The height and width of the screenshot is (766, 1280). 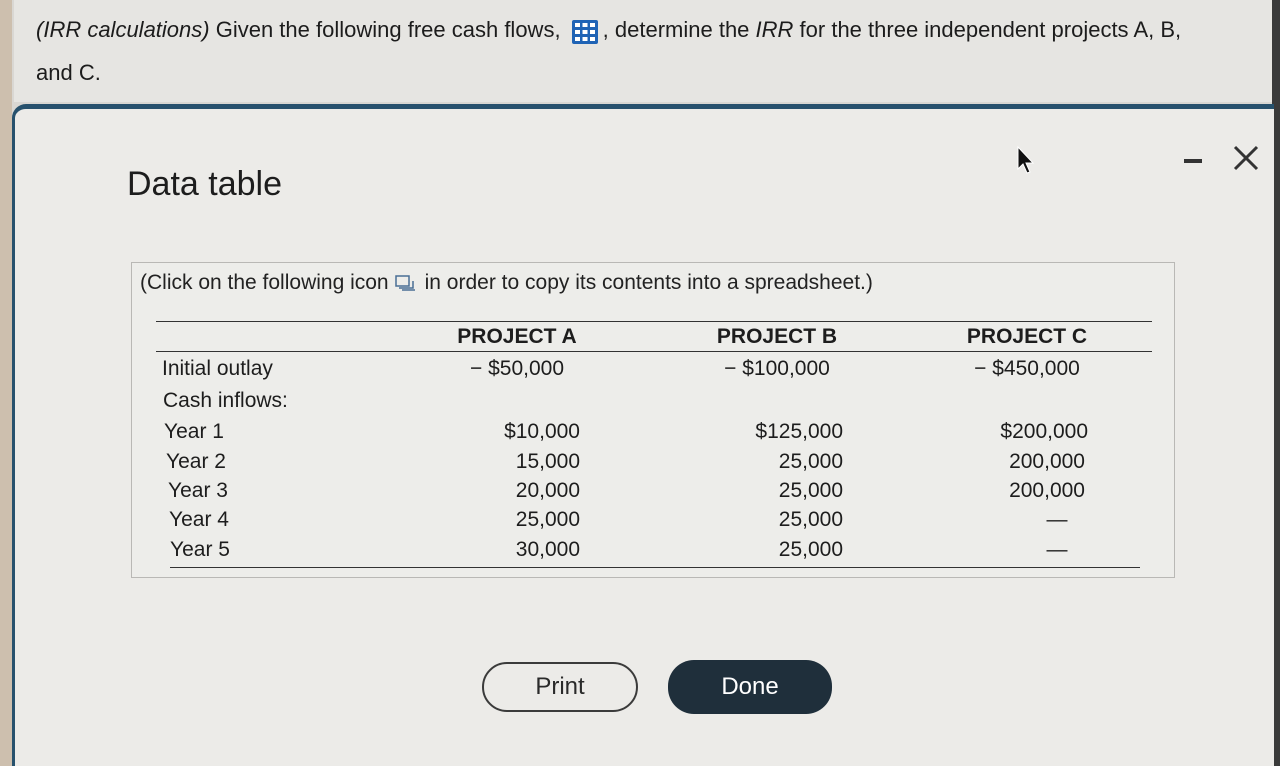 What do you see at coordinates (200, 549) in the screenshot?
I see `row-label-year-5: Year 5` at bounding box center [200, 549].